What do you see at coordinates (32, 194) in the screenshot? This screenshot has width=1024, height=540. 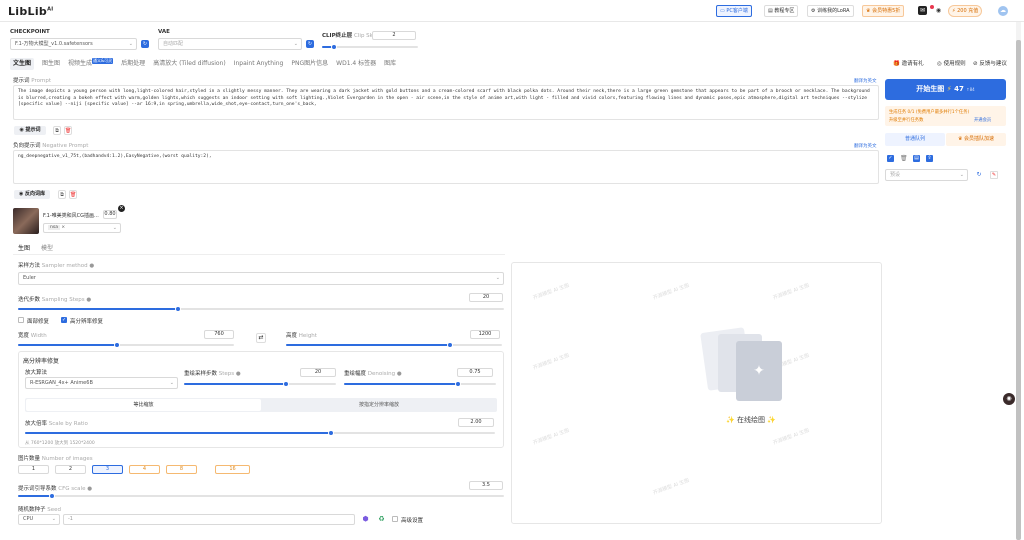 I see `negative-library-button: ◉ 反向词库` at bounding box center [32, 194].